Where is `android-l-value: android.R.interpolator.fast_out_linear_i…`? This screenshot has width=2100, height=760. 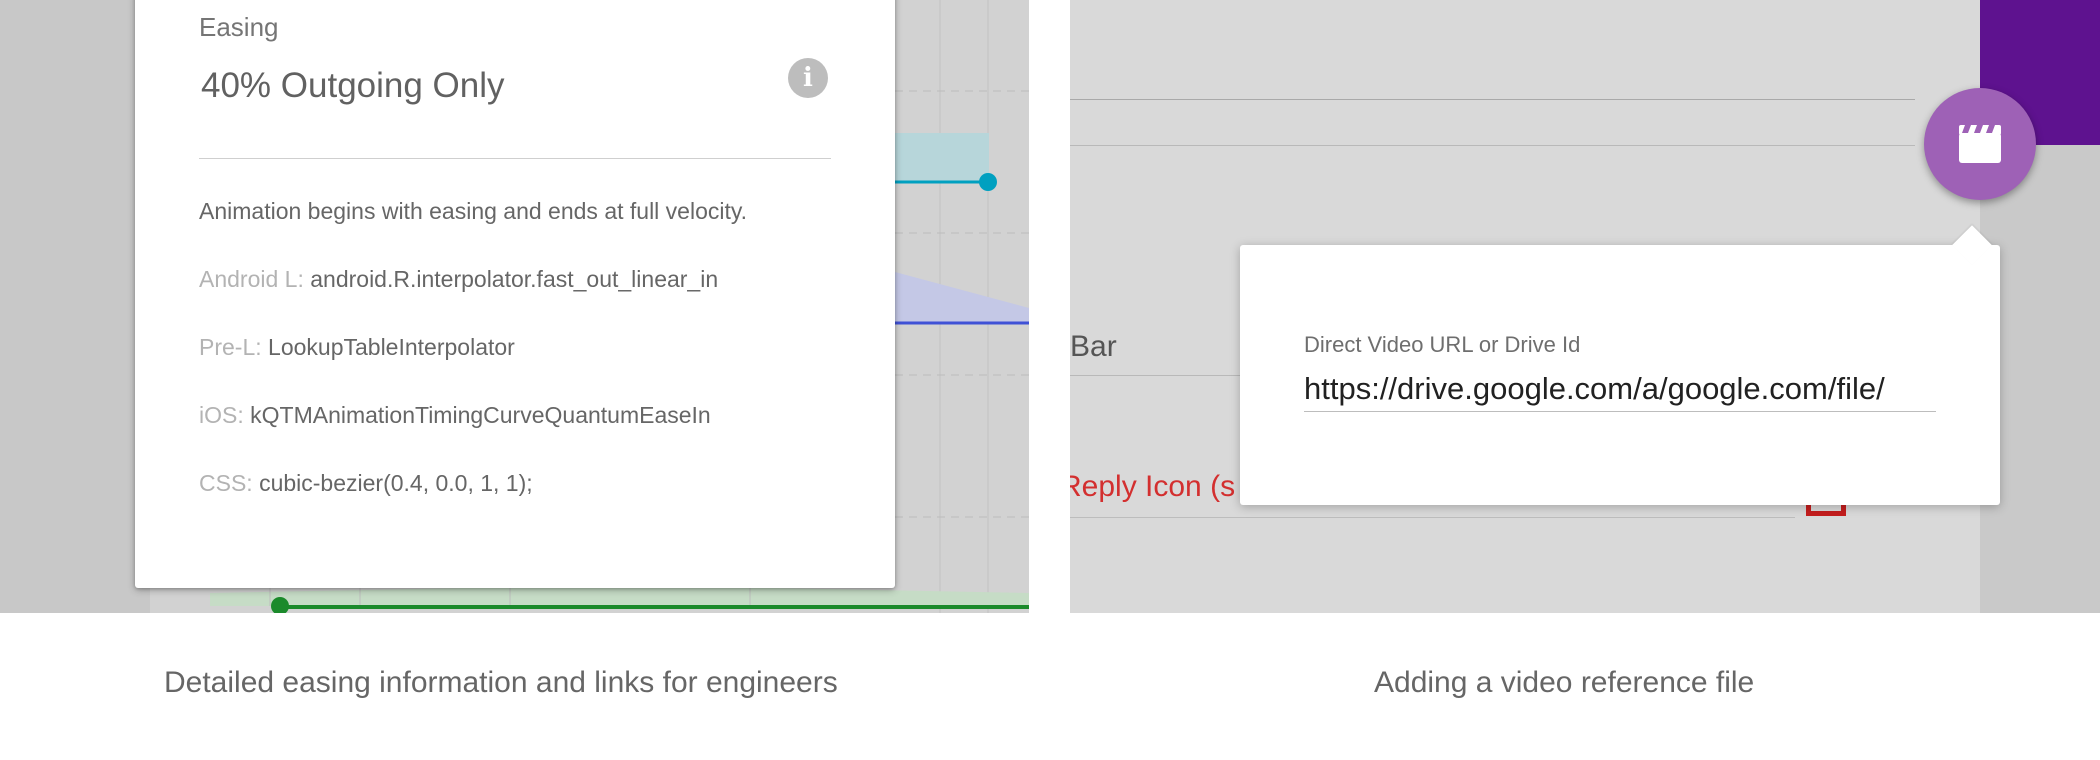 android-l-value: android.R.interpolator.fast_out_linear_i… is located at coordinates (514, 279).